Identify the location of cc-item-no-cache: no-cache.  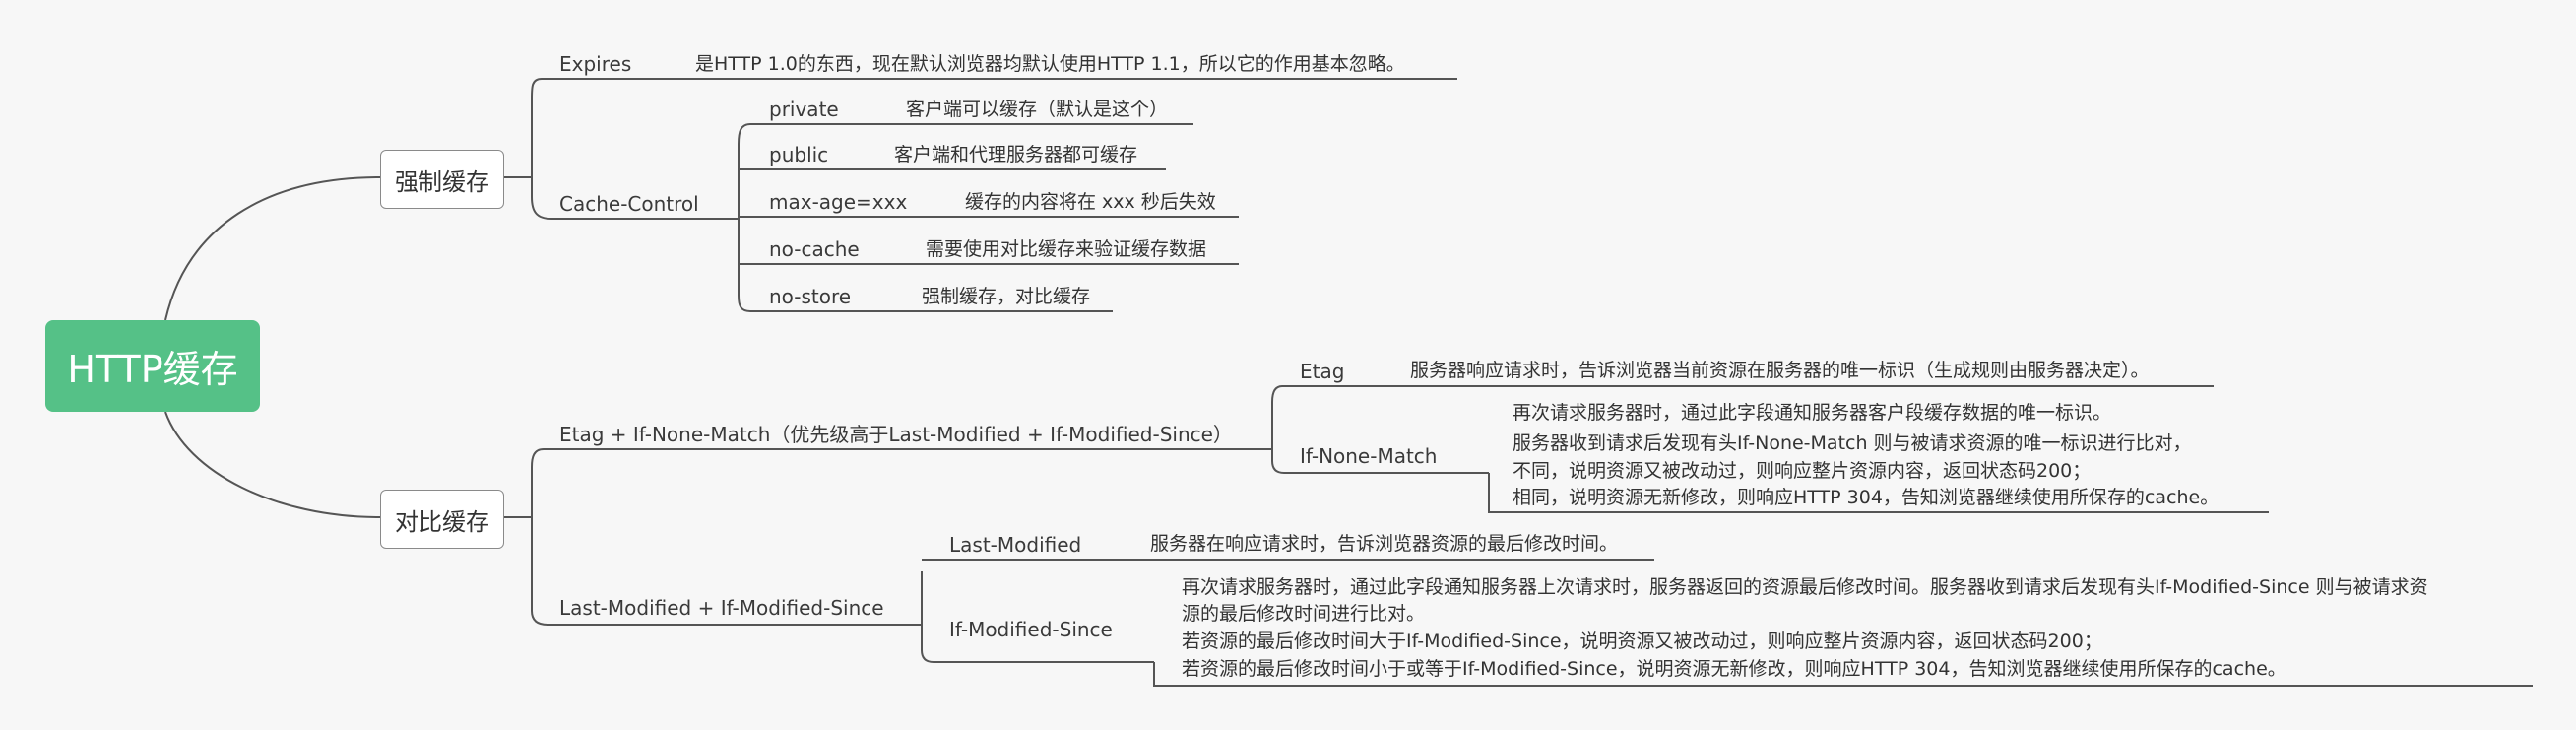
(814, 249).